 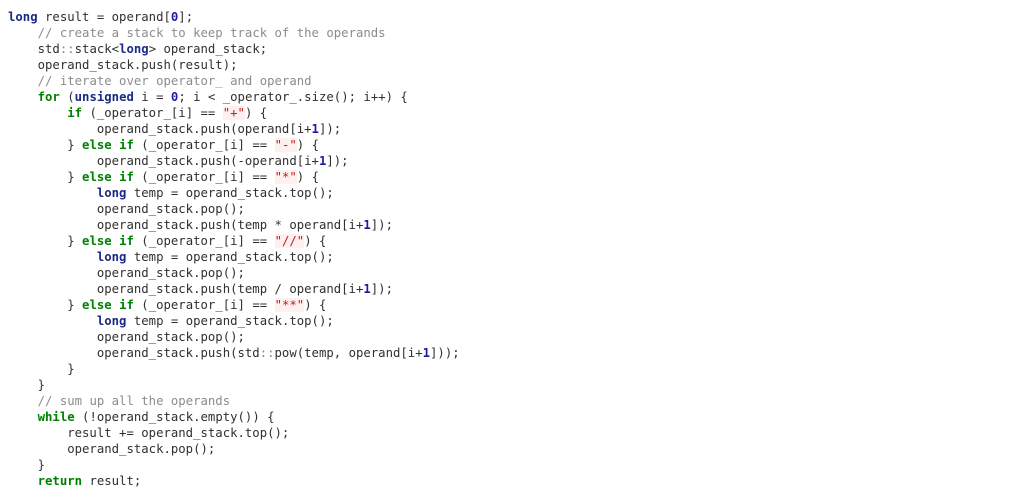 What do you see at coordinates (285, 177) in the screenshot?
I see `string-token: "*"` at bounding box center [285, 177].